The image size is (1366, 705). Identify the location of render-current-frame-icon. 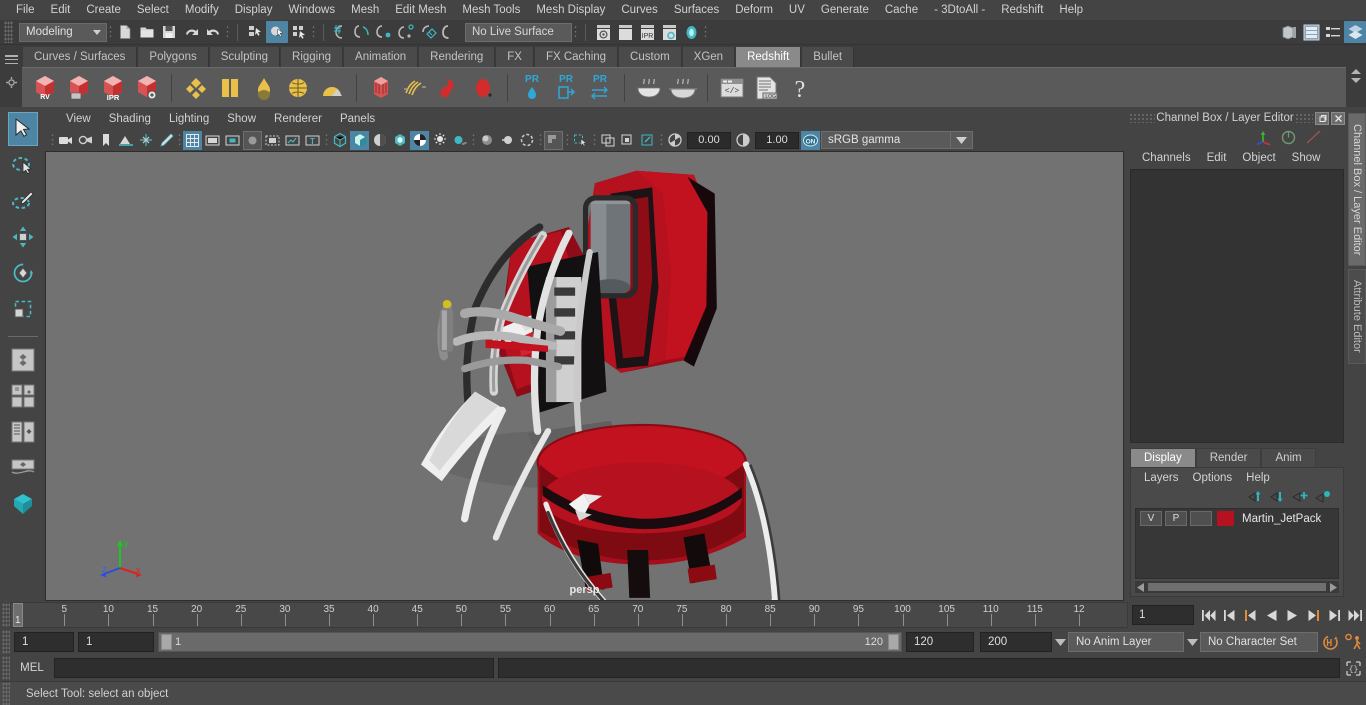
(603, 32).